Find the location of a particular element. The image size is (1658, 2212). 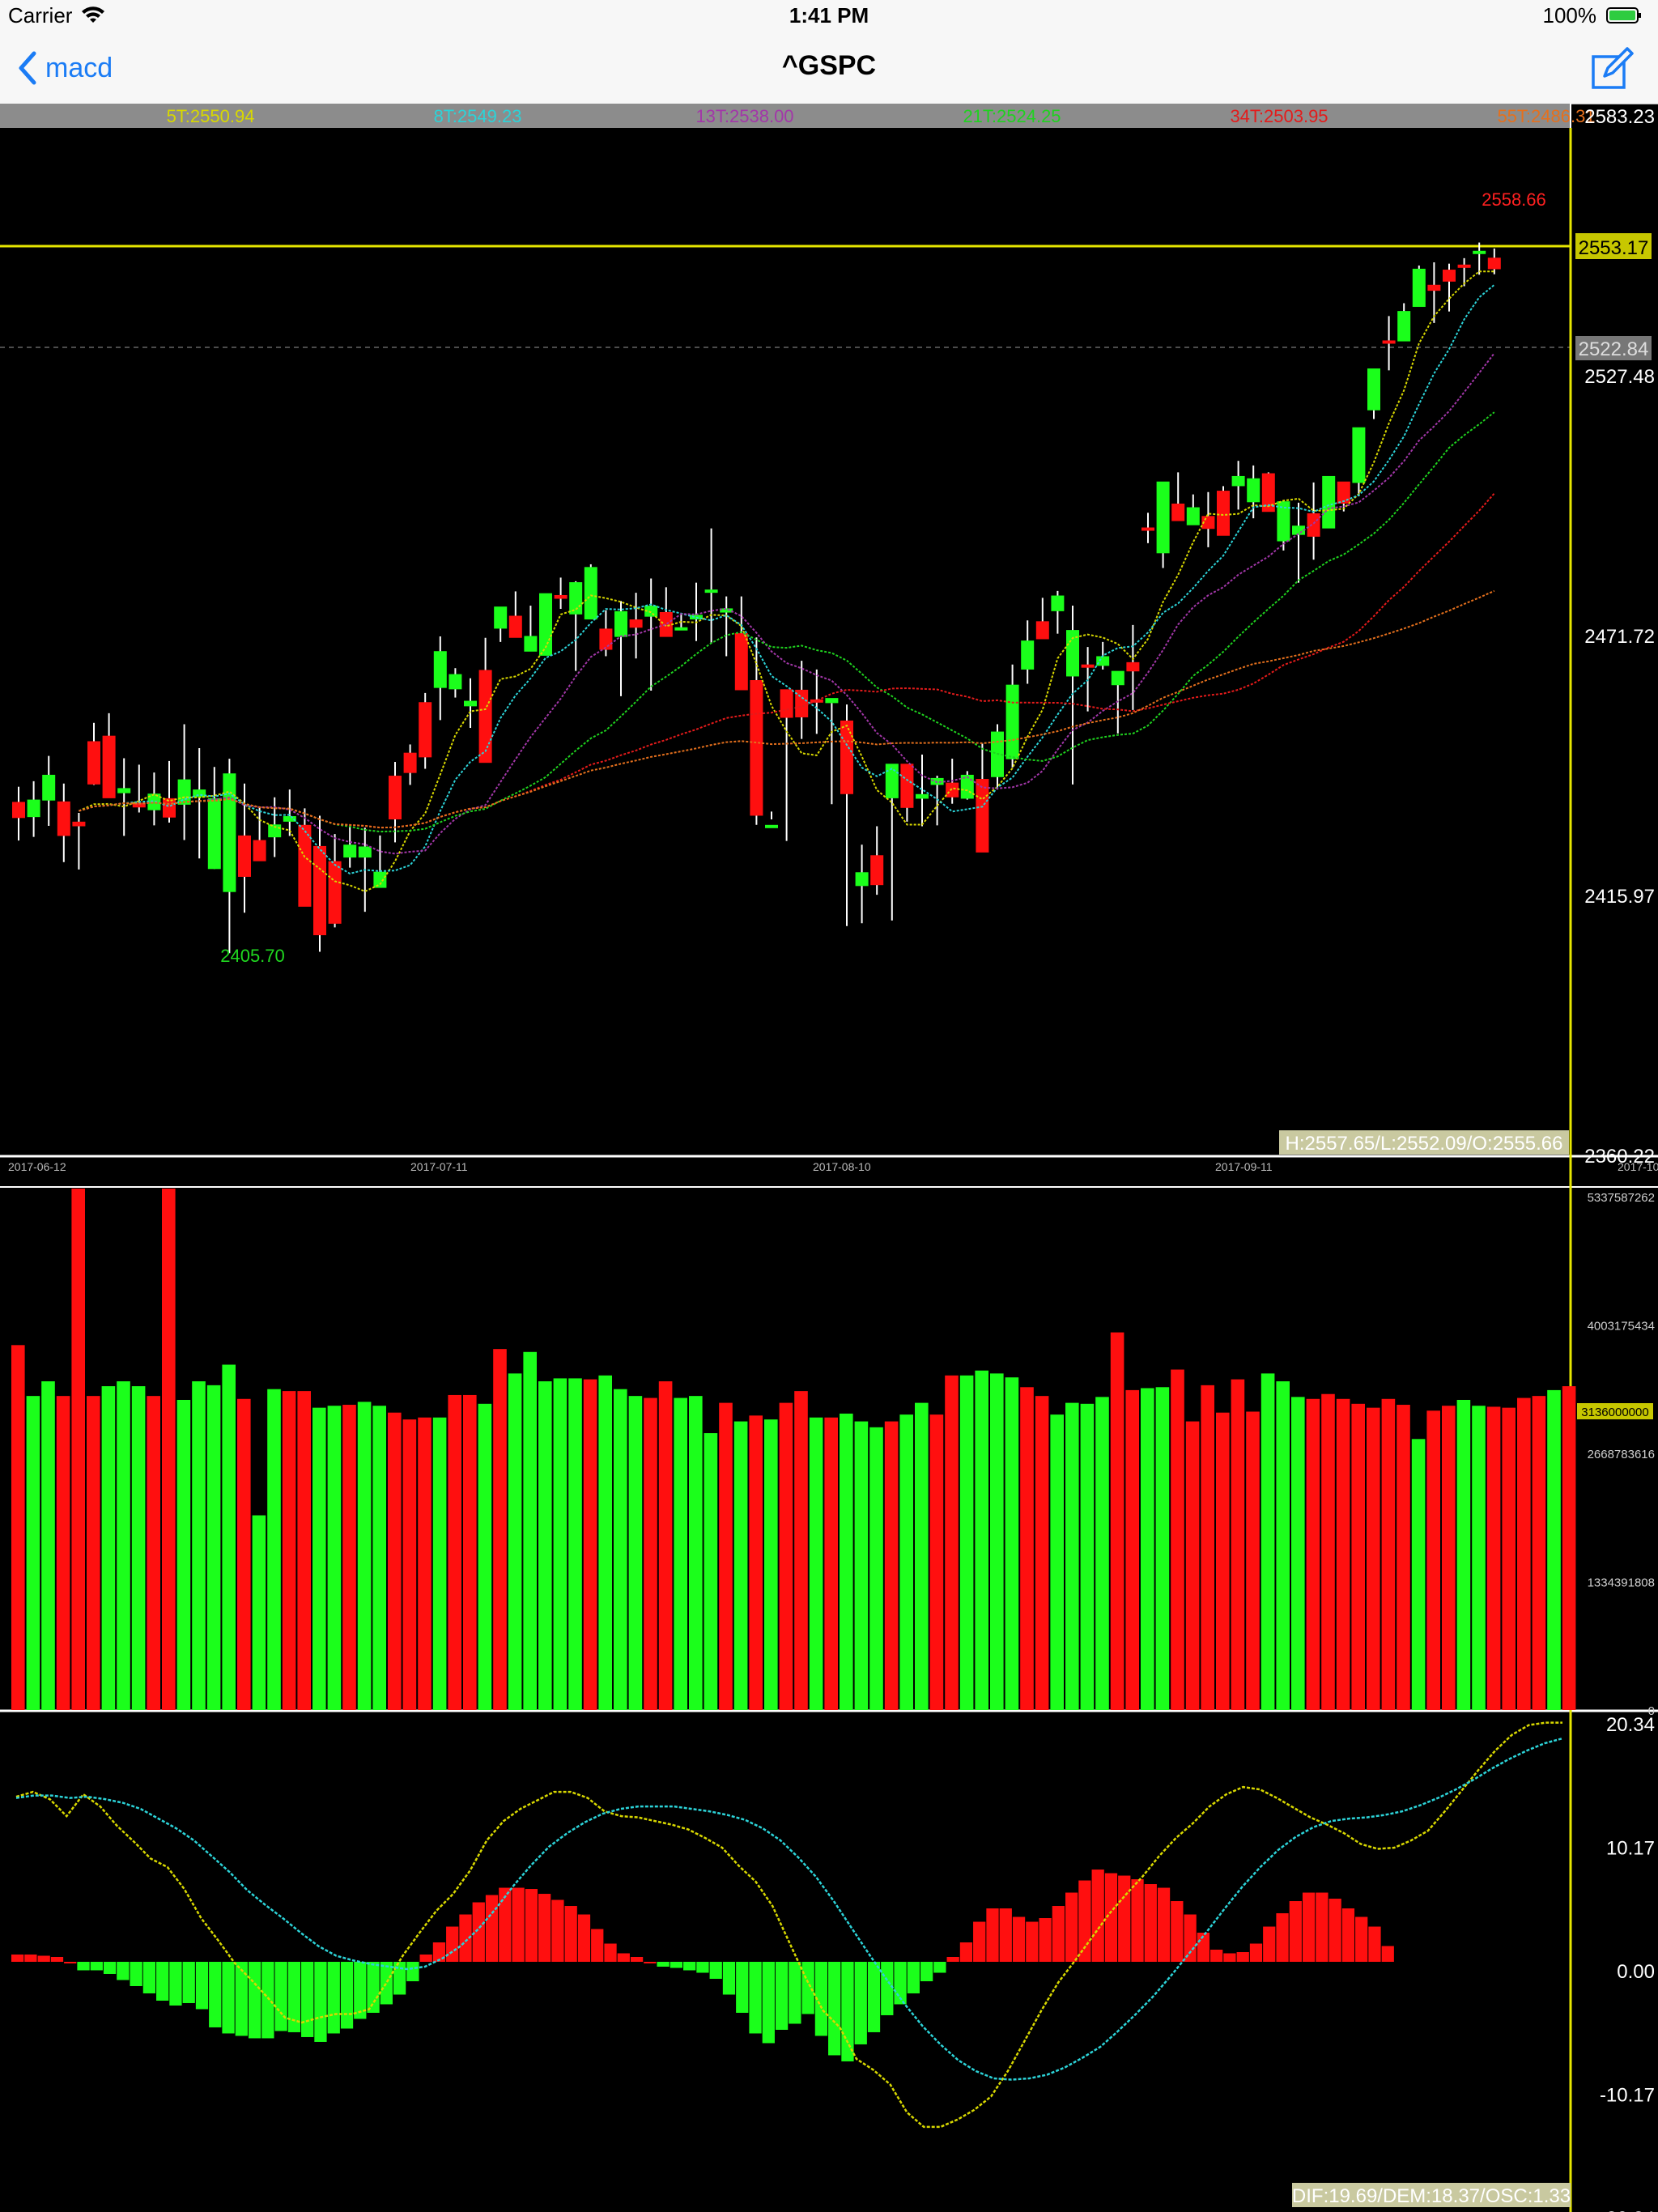

ma-legend-item: 5T:2550.94 is located at coordinates (211, 116).